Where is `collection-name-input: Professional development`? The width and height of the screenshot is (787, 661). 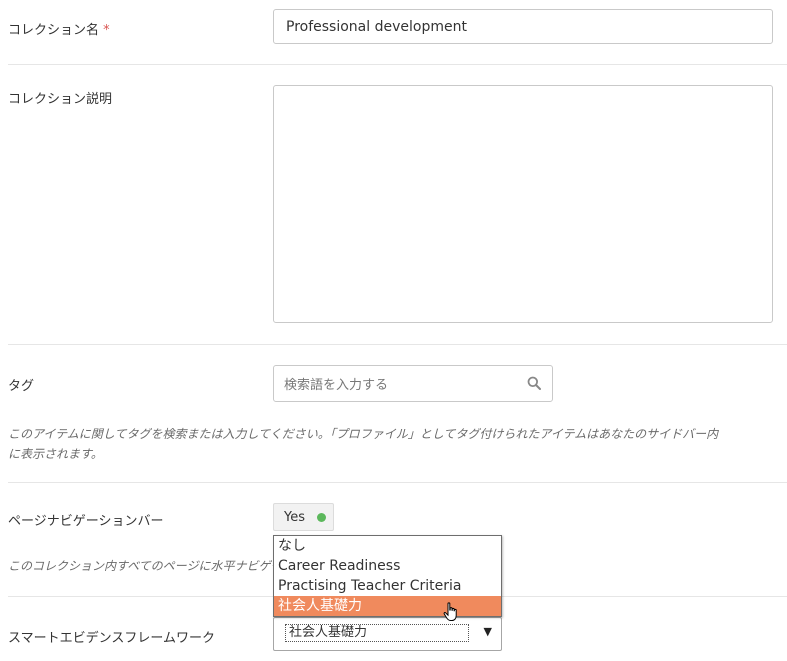
collection-name-input: Professional development is located at coordinates (523, 26).